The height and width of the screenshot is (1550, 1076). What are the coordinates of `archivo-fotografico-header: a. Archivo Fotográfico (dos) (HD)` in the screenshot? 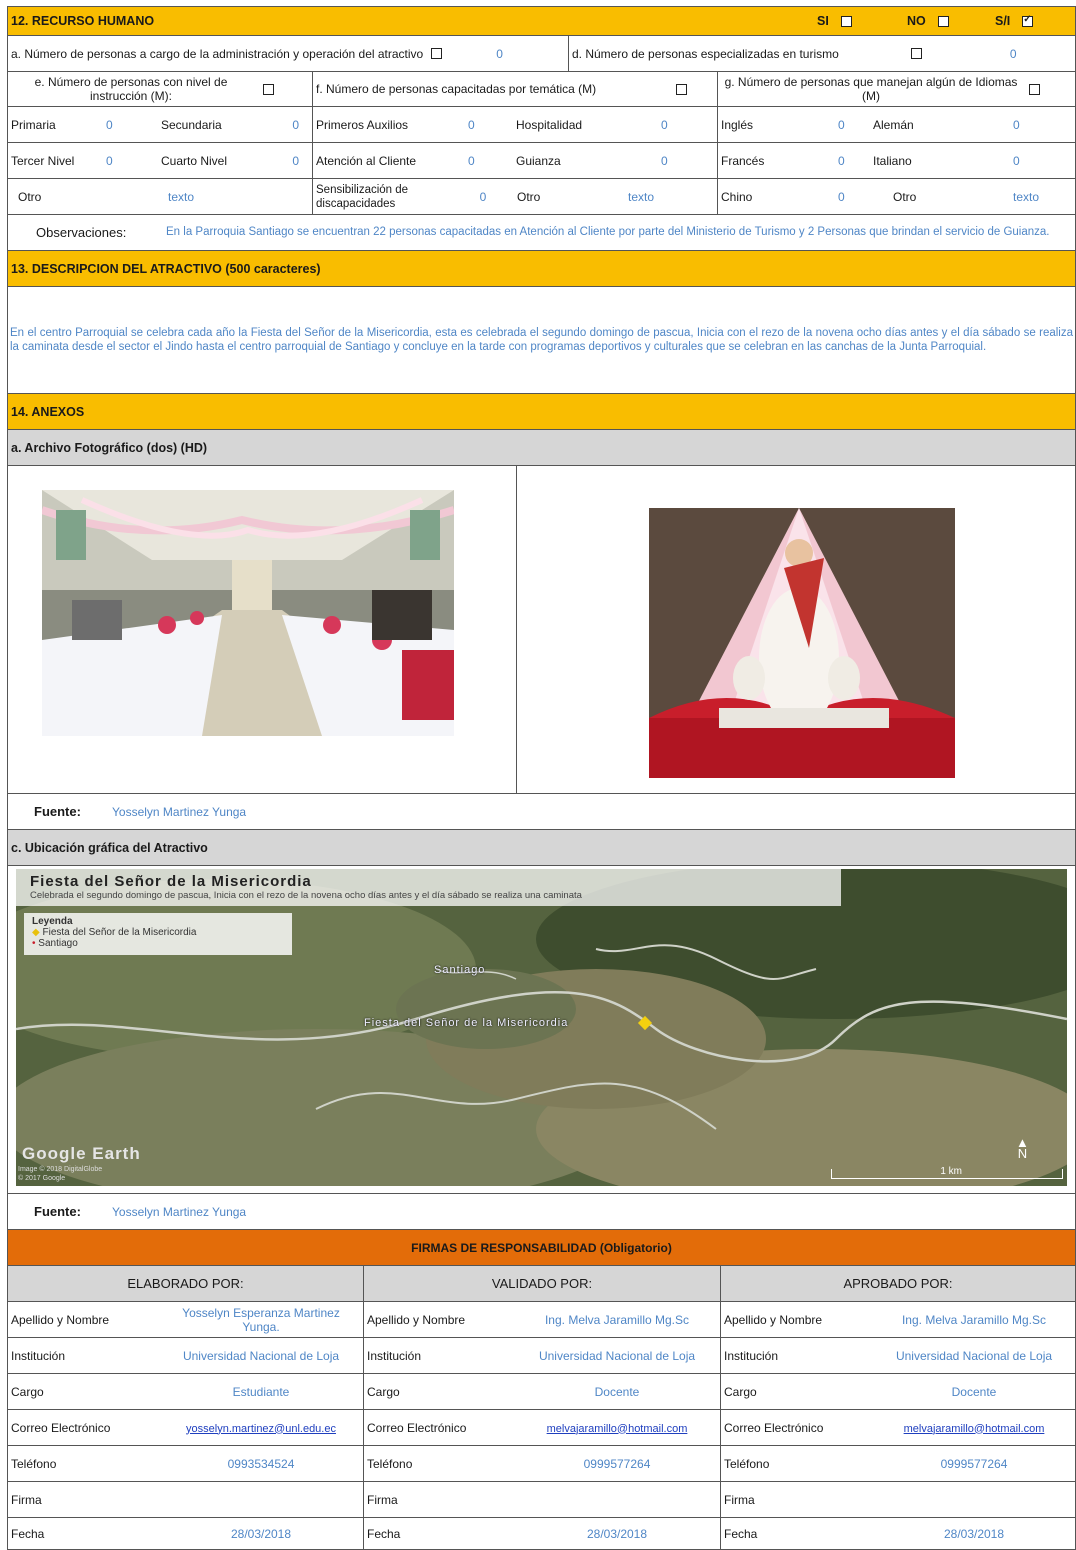 It's located at (541, 448).